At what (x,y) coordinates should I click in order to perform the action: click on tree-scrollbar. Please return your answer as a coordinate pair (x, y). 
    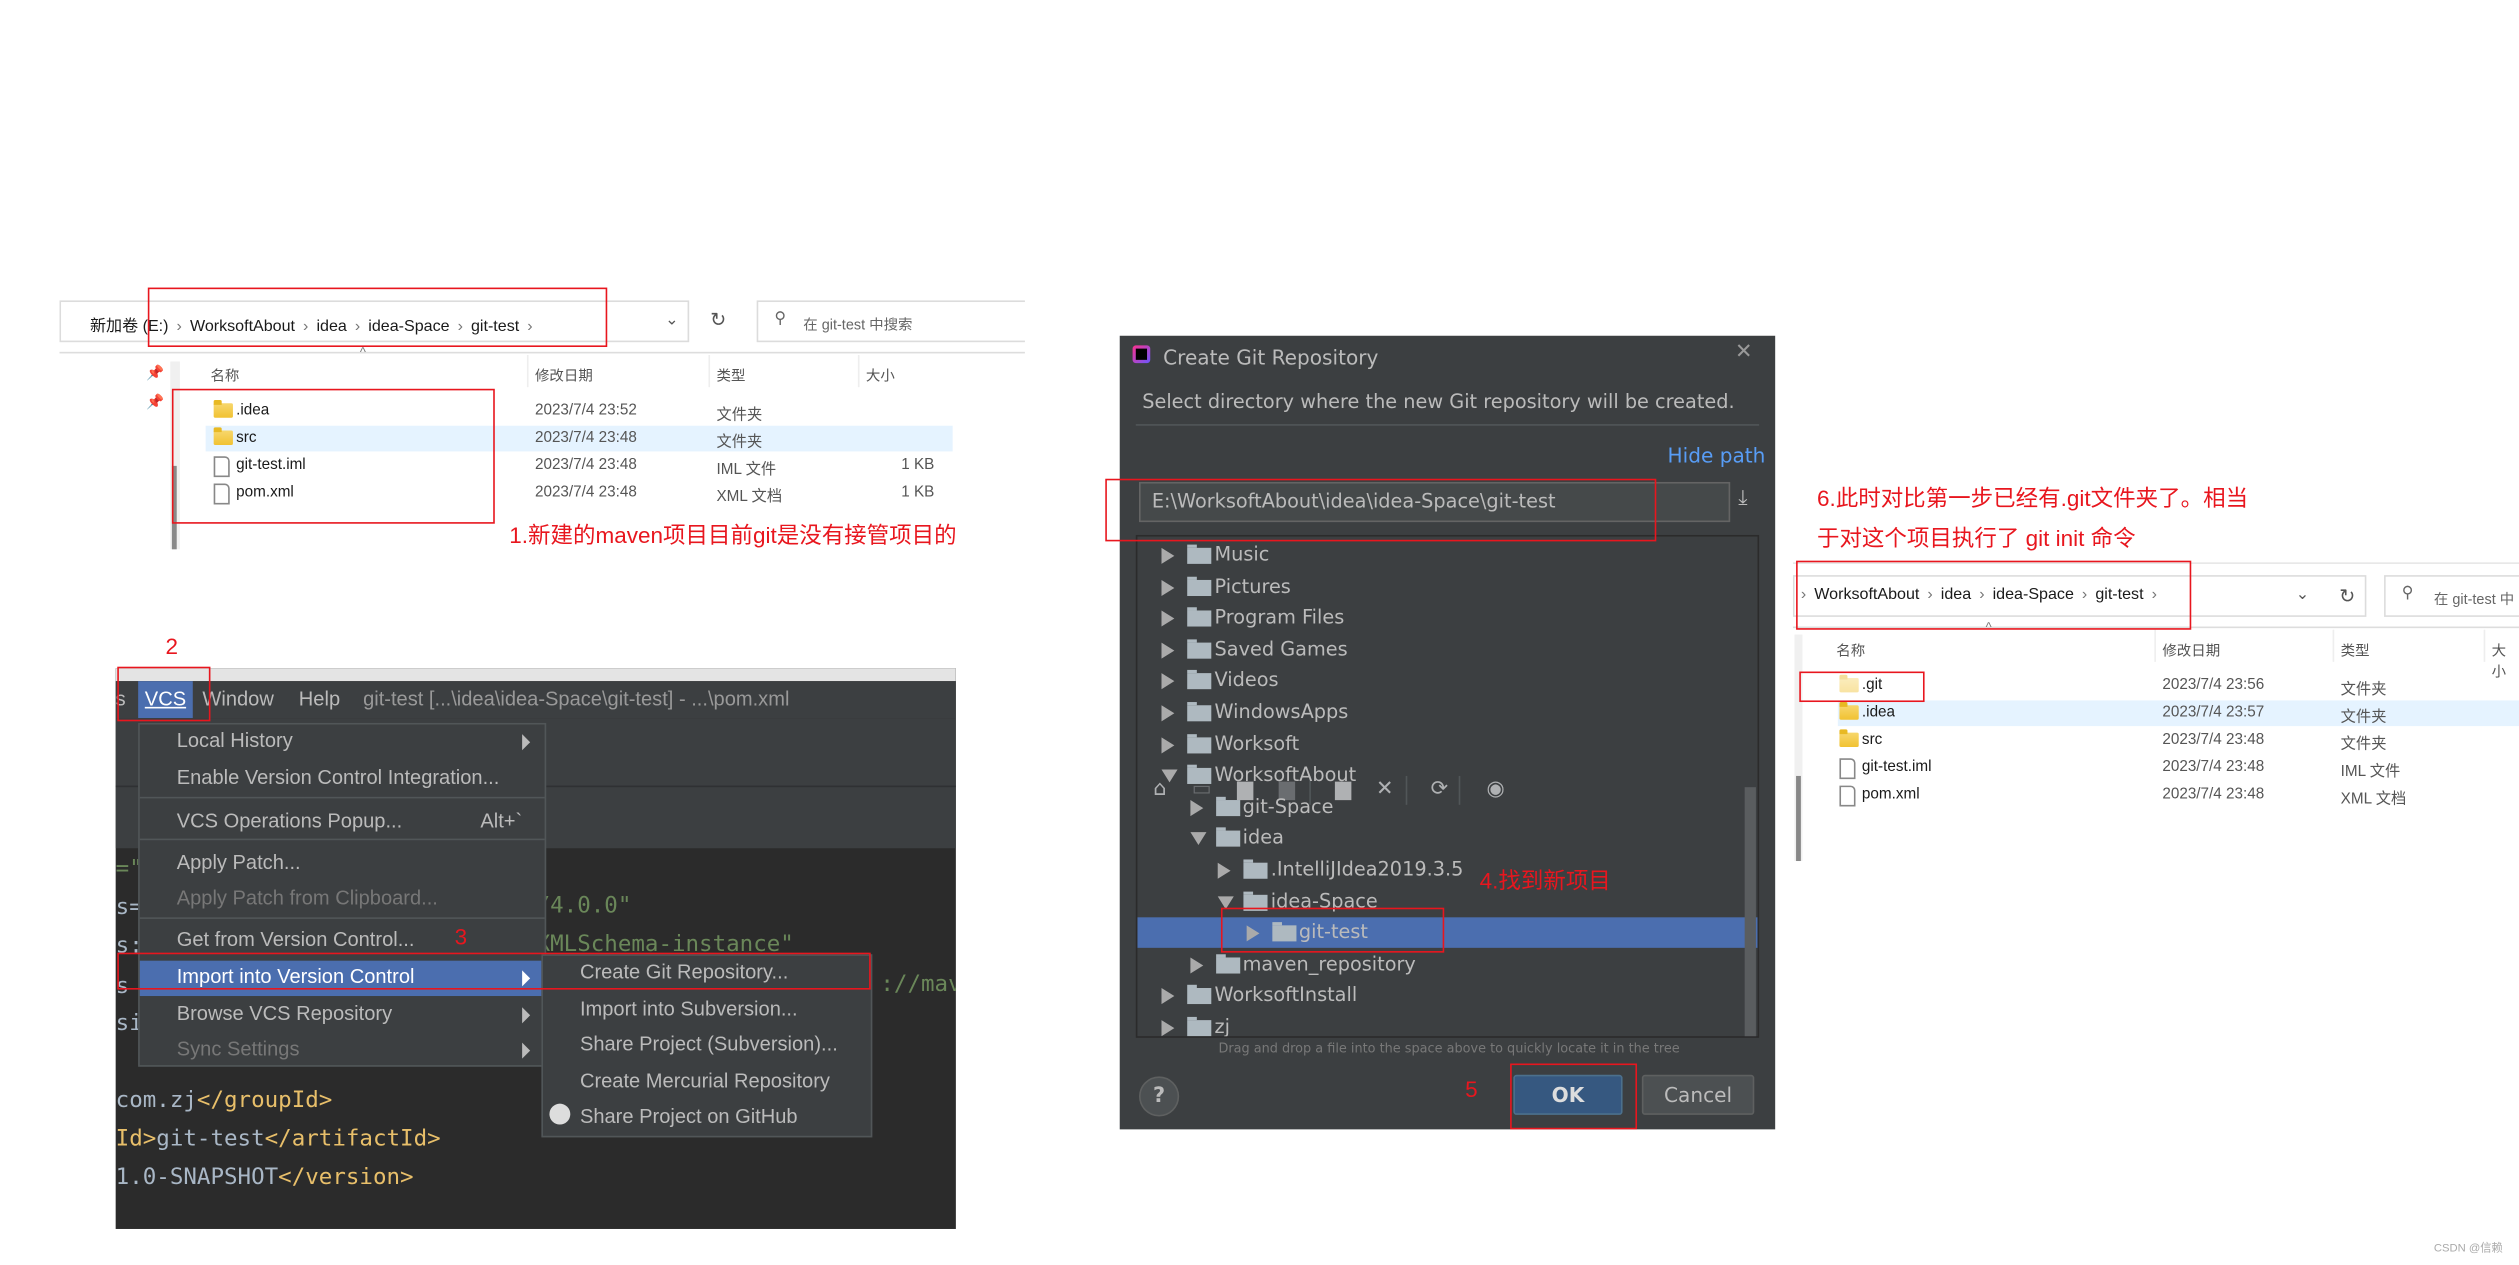
    Looking at the image, I should click on (1750, 912).